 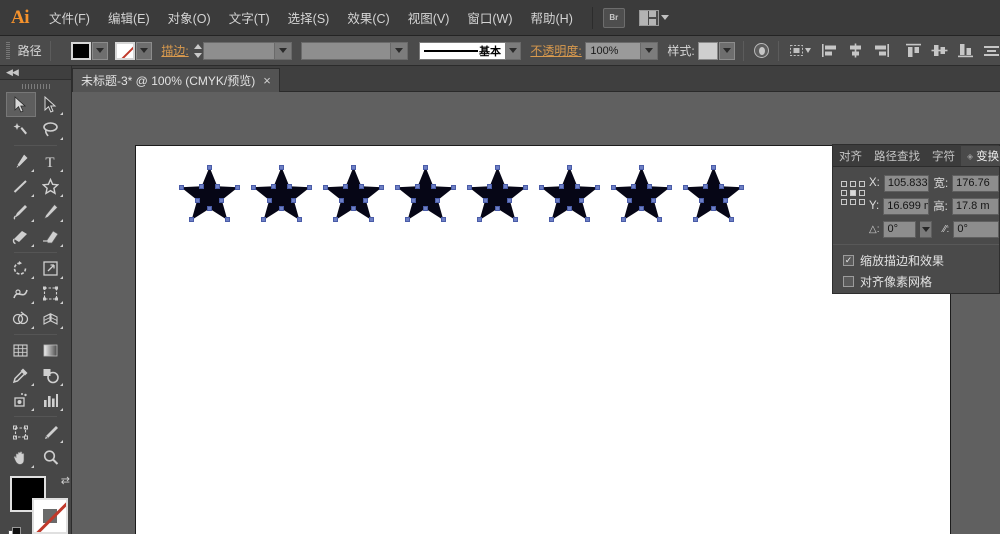 I want to click on tool-panel-header: ◀◀, so click(x=35, y=73).